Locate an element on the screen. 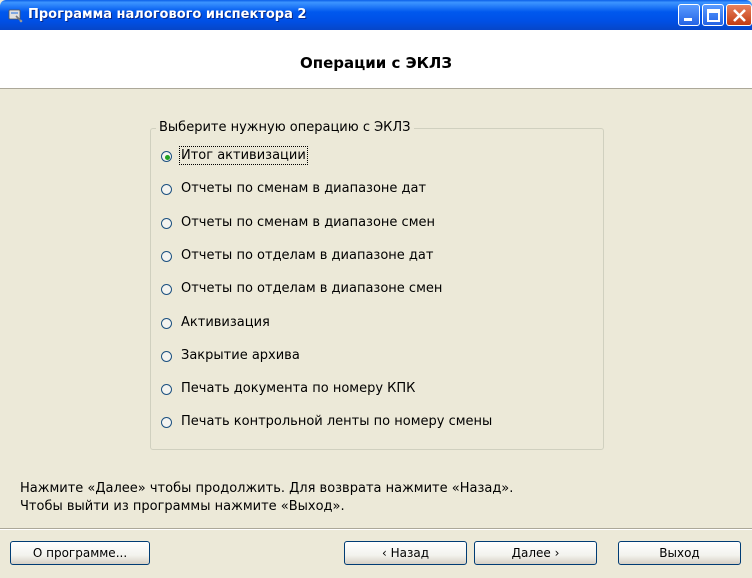 This screenshot has height=578, width=752. close-icon is located at coordinates (739, 15).